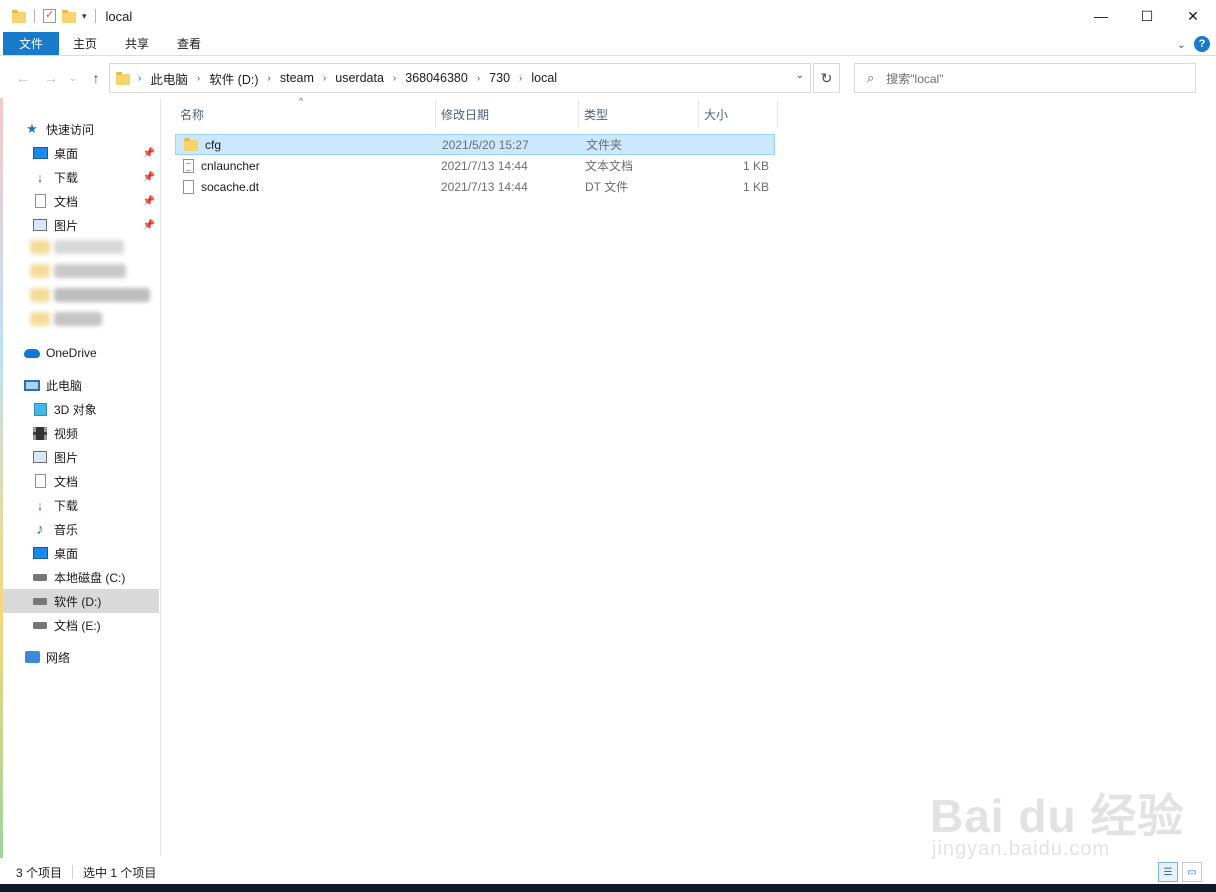 This screenshot has height=892, width=1216. I want to click on nav-3d-objects: 3D 对象, so click(95, 409).